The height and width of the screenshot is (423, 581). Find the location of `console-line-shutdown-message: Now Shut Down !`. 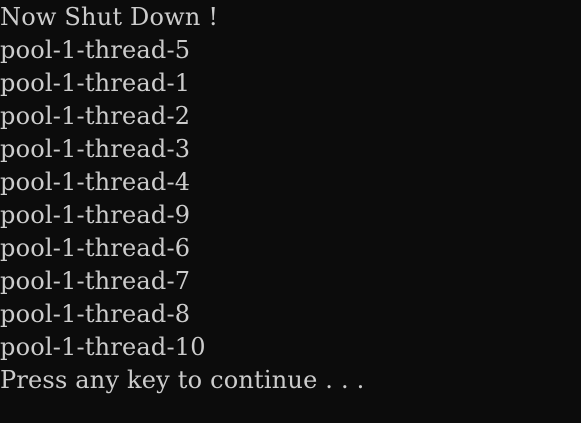

console-line-shutdown-message: Now Shut Down ! is located at coordinates (109, 17).